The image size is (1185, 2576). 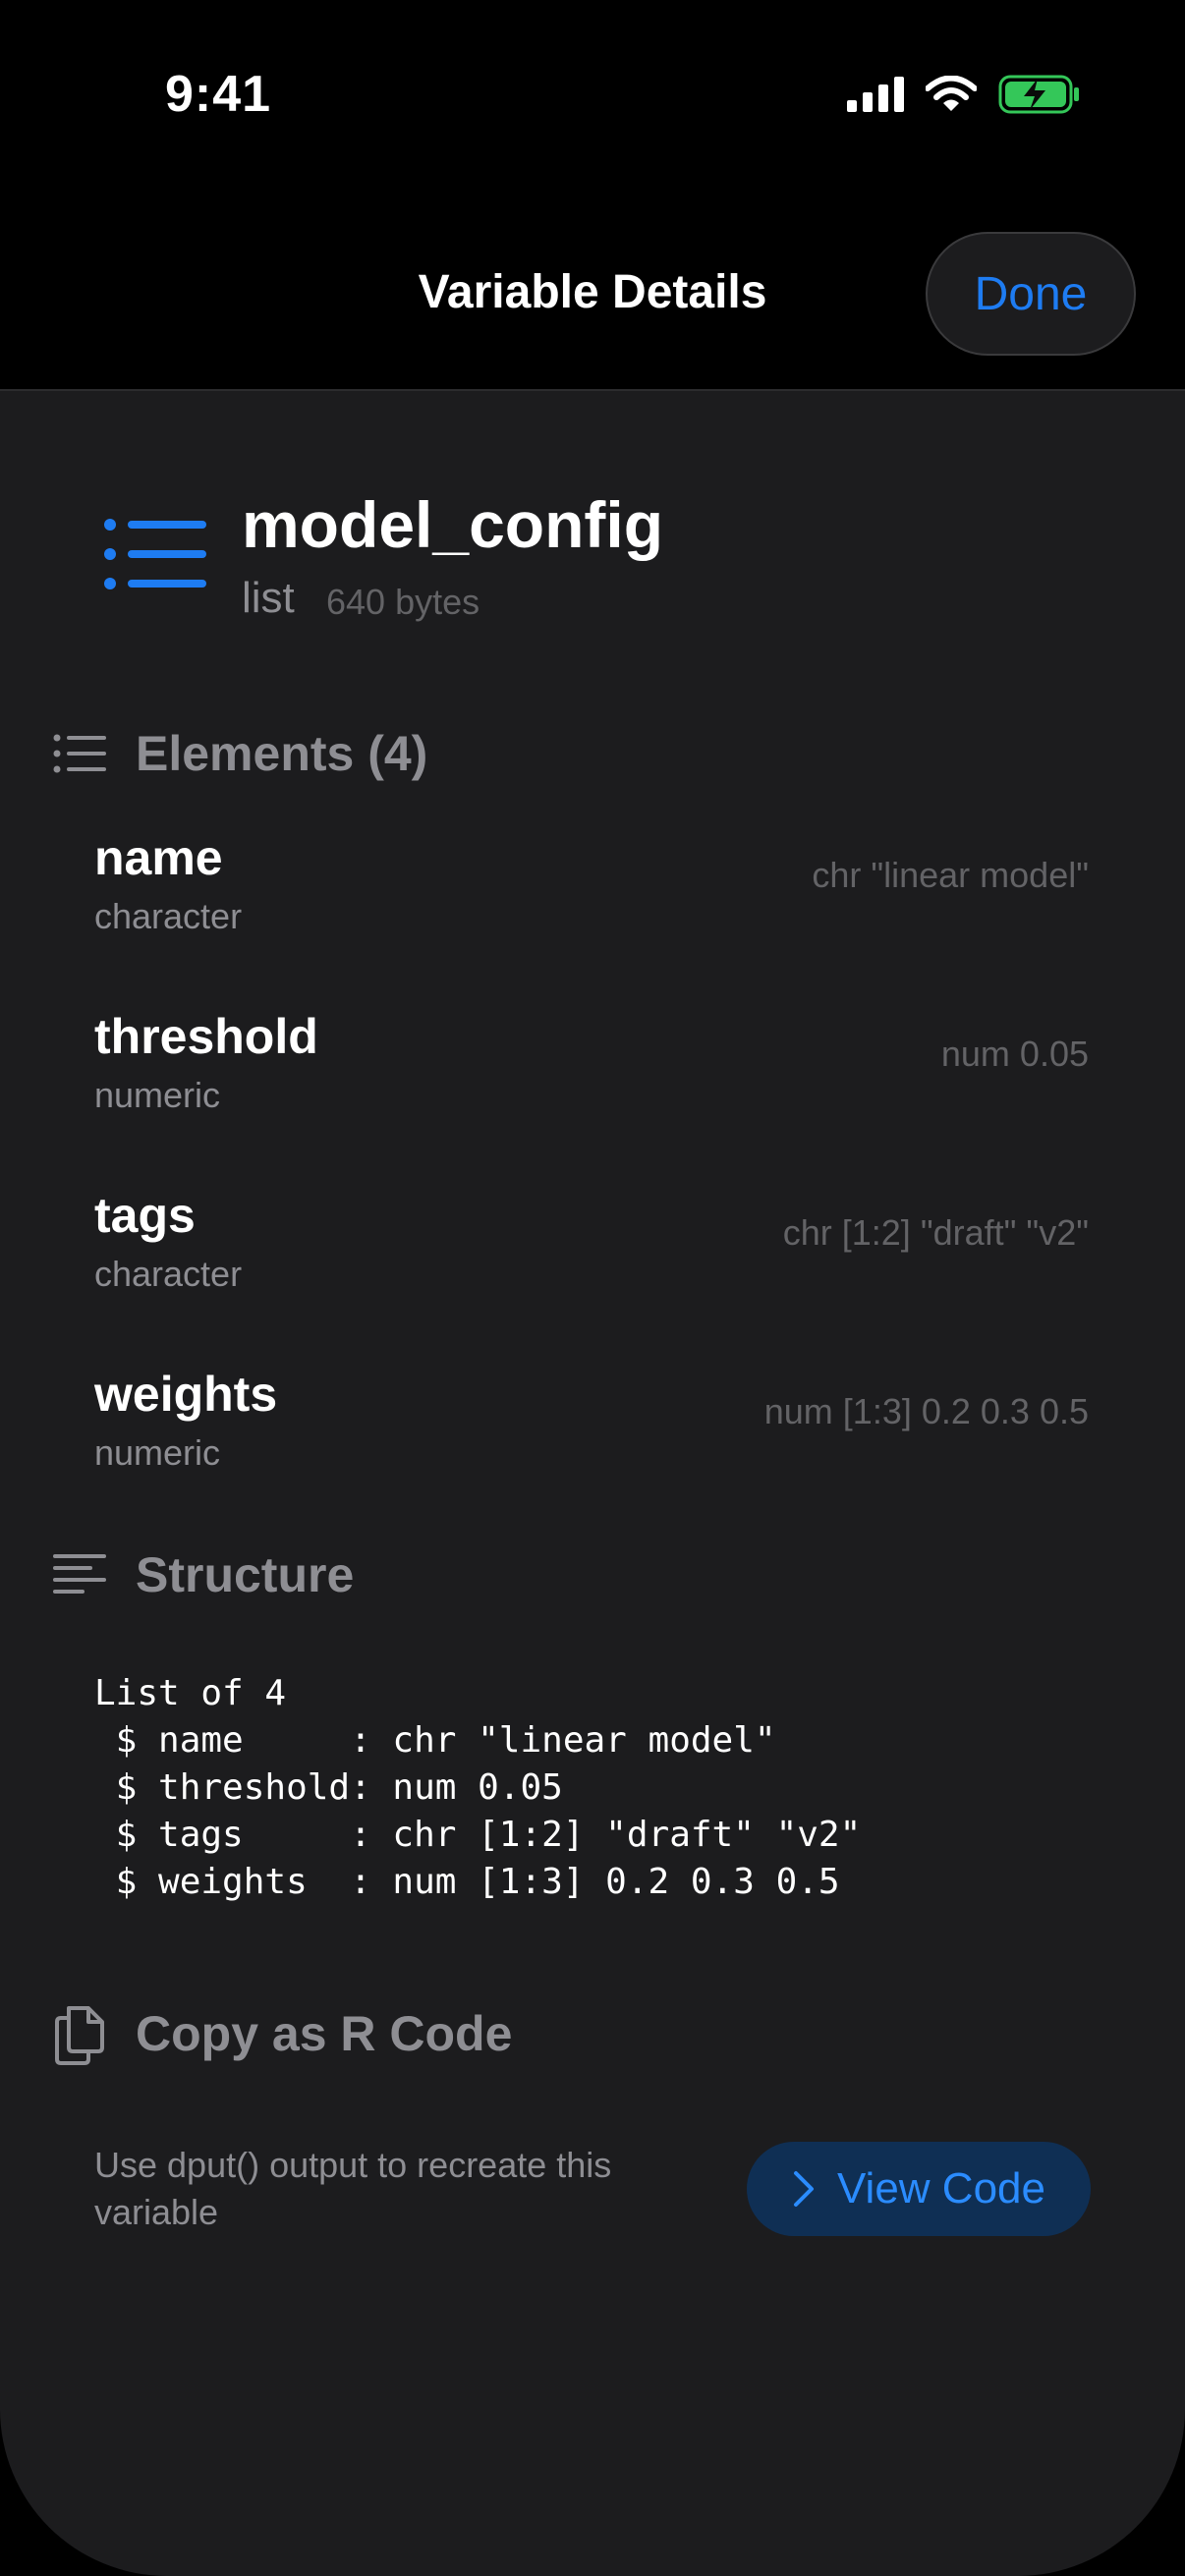 I want to click on variable-size: 640 bytes, so click(x=403, y=602).